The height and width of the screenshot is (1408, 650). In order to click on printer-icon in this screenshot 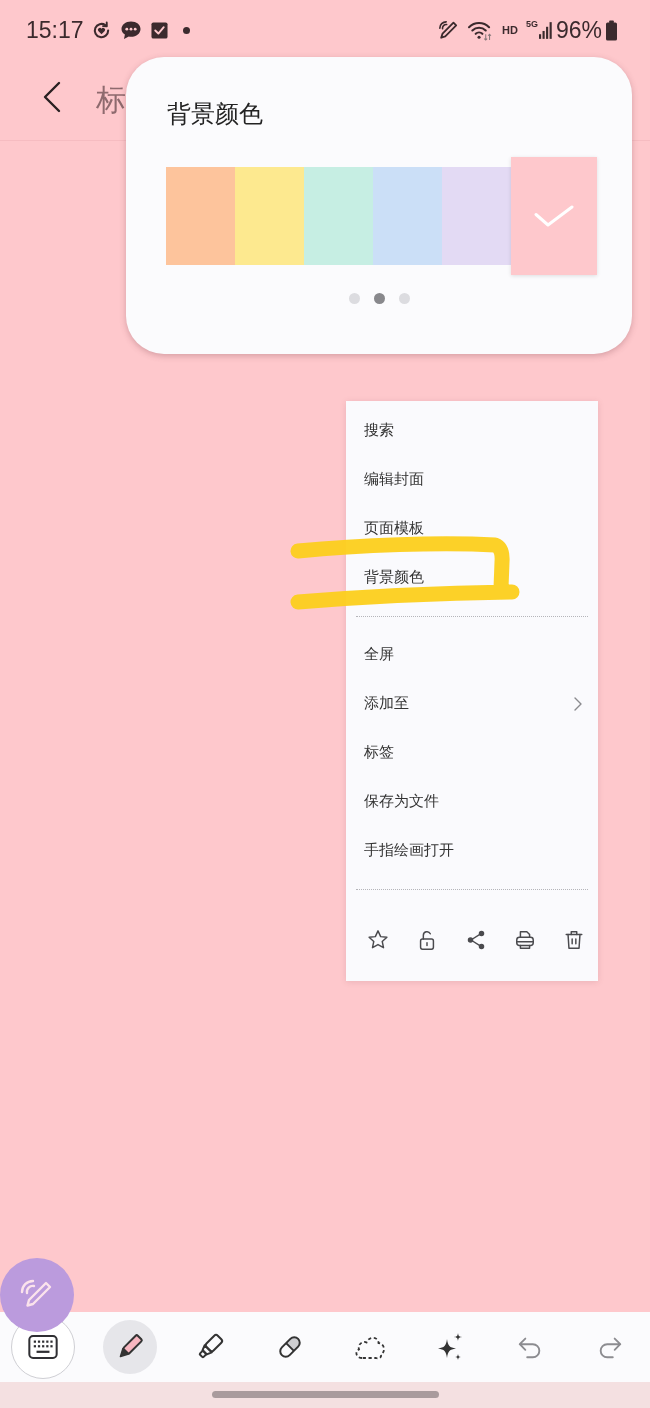, I will do `click(524, 940)`.